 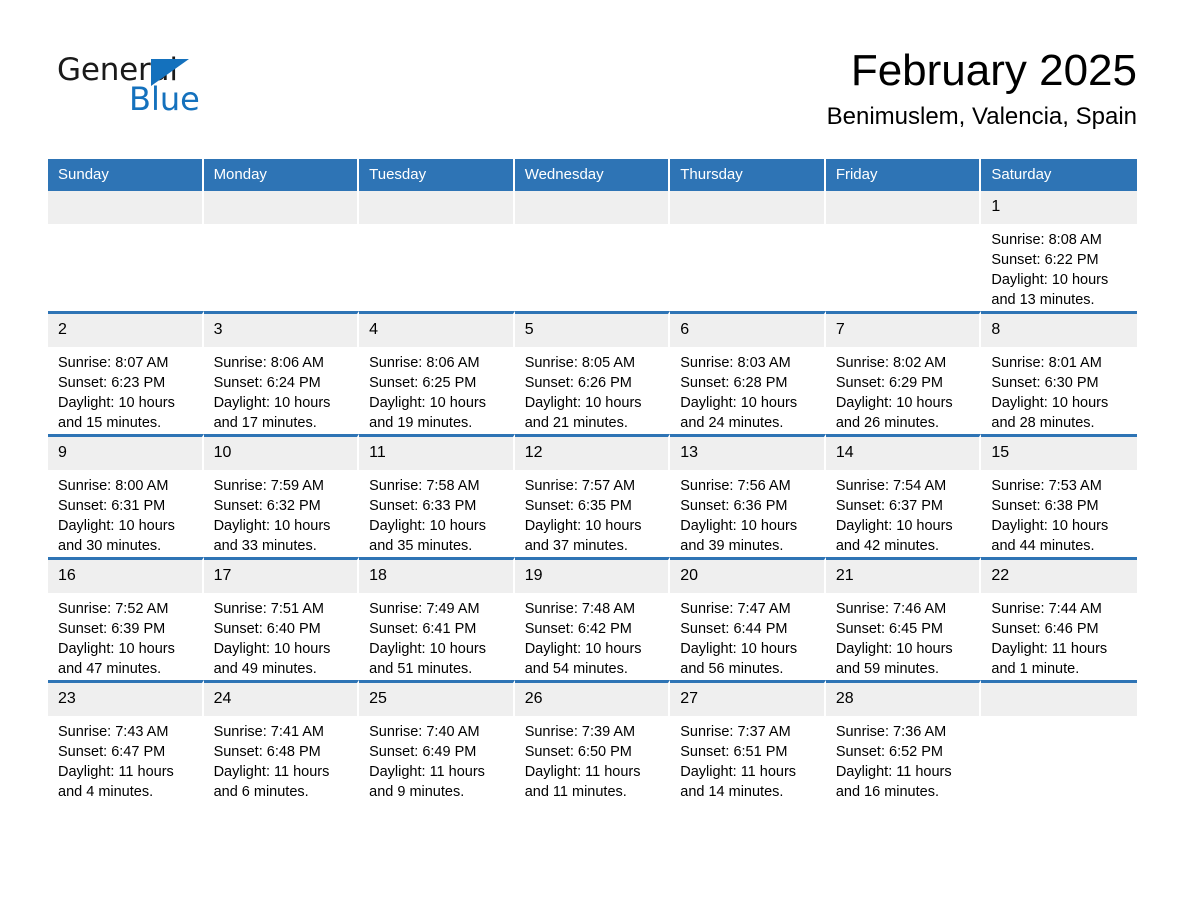 I want to click on daylight-text: Daylight: 11 hours and 9 minutes., so click(x=427, y=782).